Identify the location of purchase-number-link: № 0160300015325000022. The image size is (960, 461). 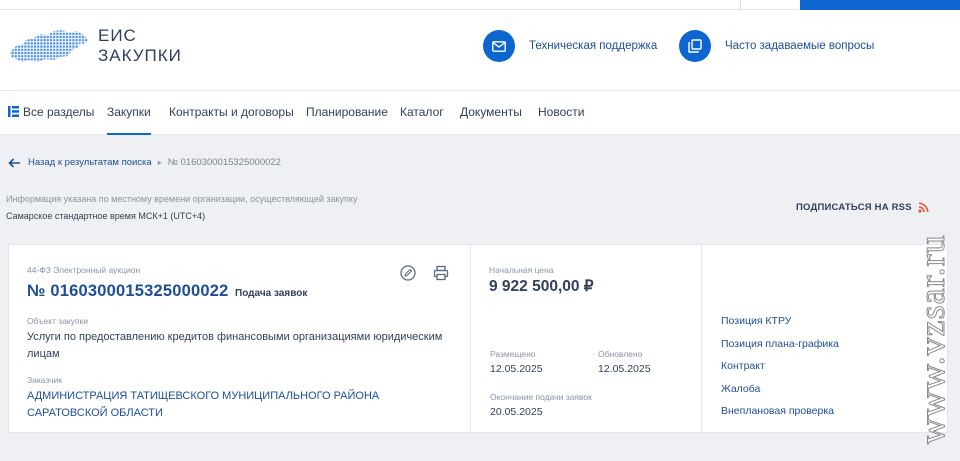
(128, 291).